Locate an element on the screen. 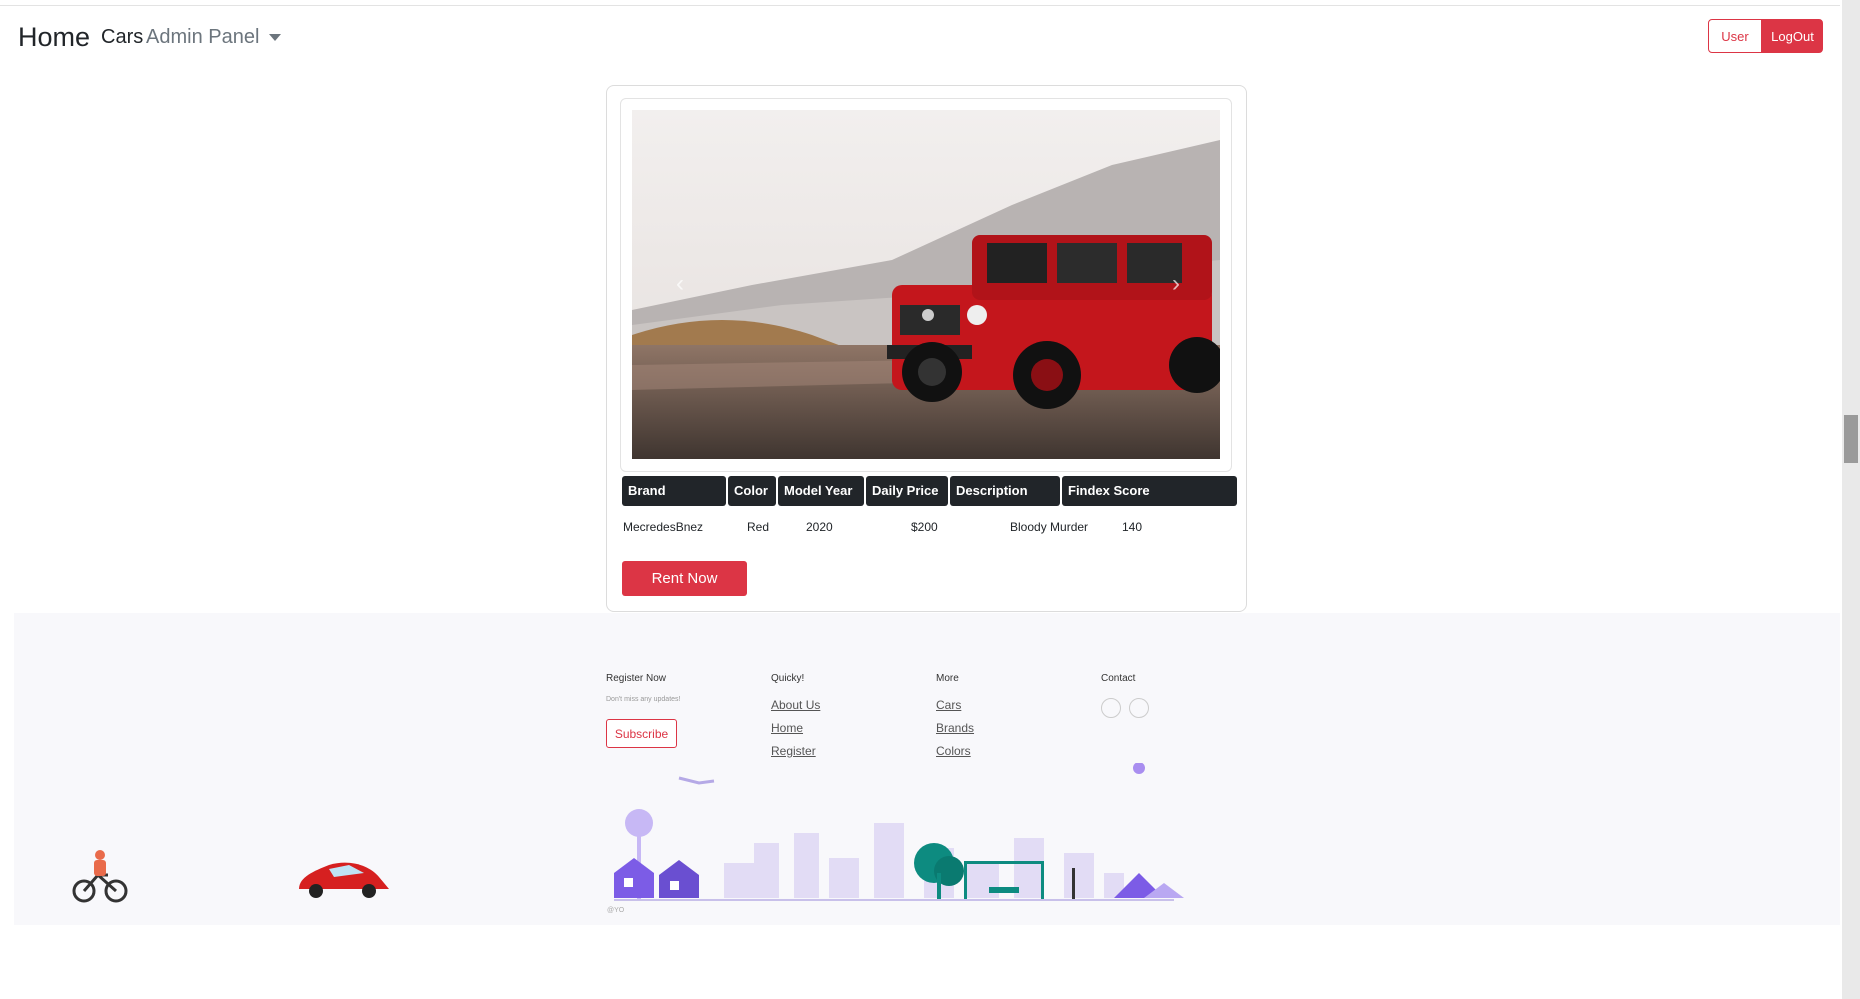  footer-contact-col: Contact is located at coordinates (1127, 698).